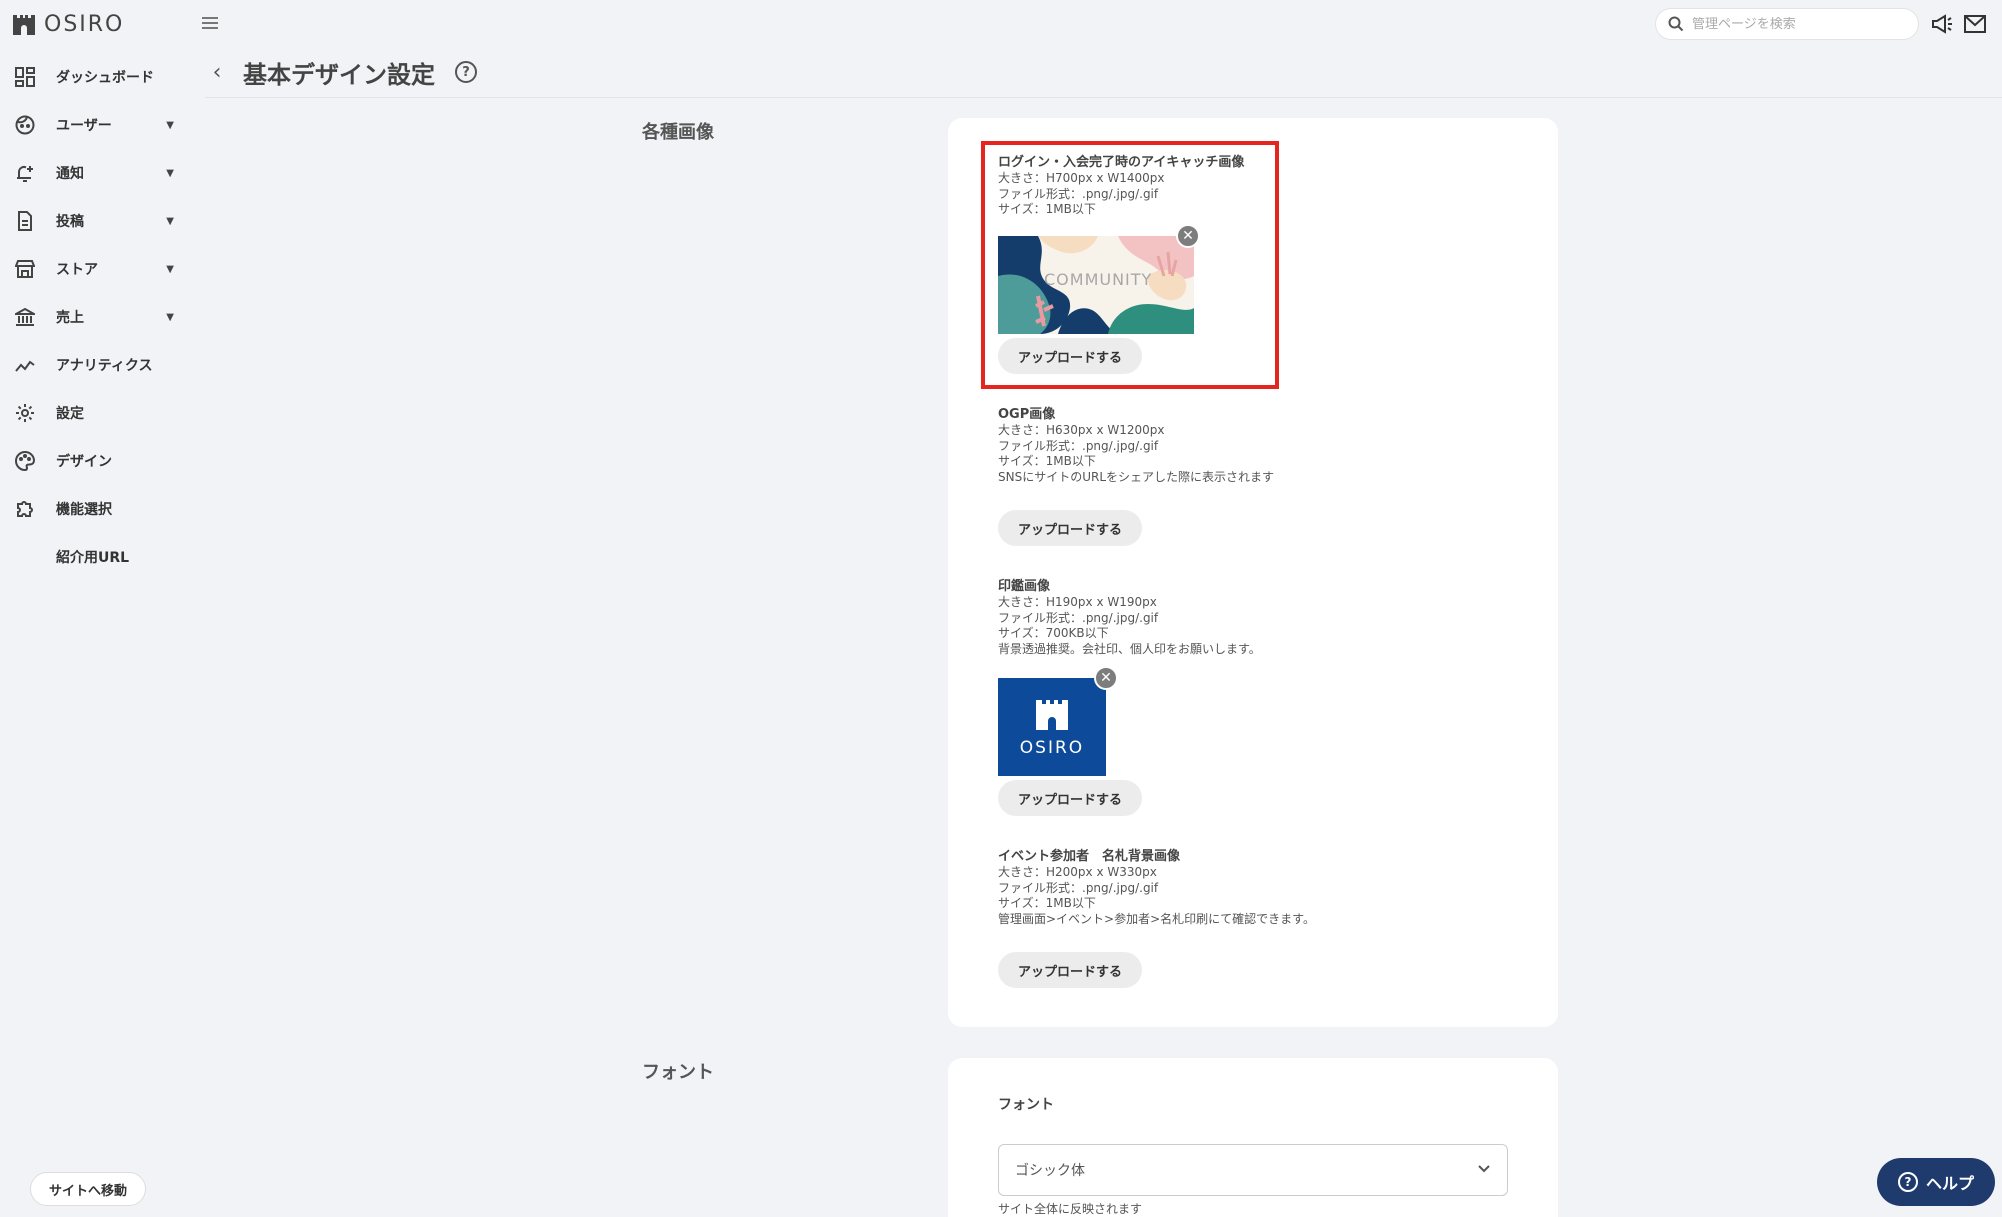 The height and width of the screenshot is (1217, 2002). What do you see at coordinates (1077, 602) in the screenshot?
I see `image-desc-line: 大きさ：H190px x W190px` at bounding box center [1077, 602].